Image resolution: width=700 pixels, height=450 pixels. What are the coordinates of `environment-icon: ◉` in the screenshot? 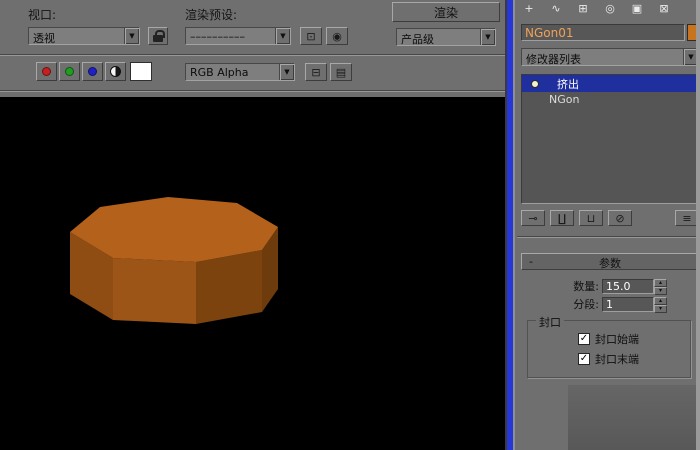 It's located at (337, 36).